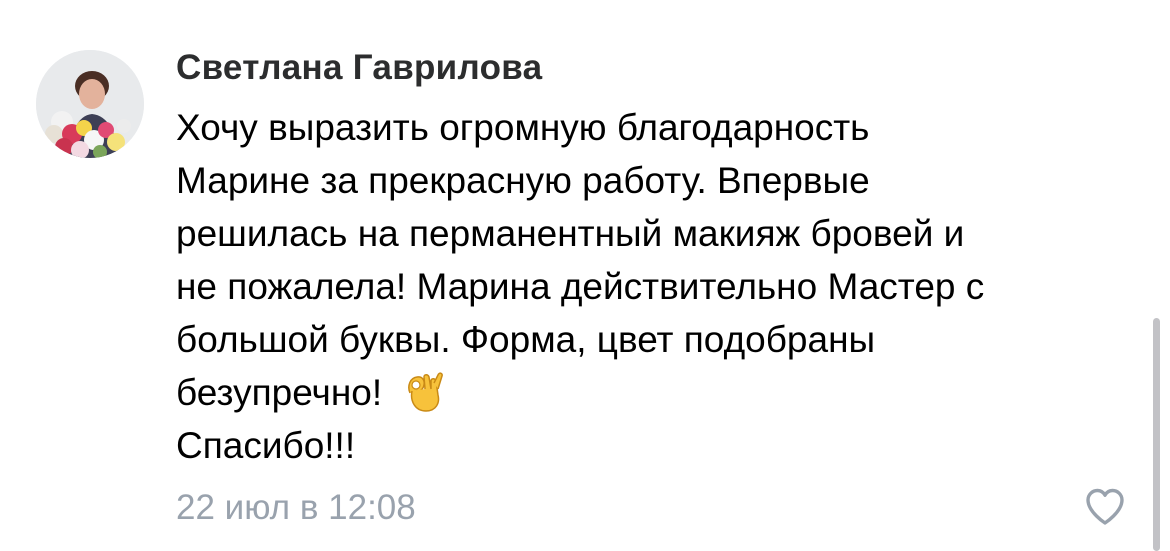  What do you see at coordinates (1156, 434) in the screenshot?
I see `scrollbar` at bounding box center [1156, 434].